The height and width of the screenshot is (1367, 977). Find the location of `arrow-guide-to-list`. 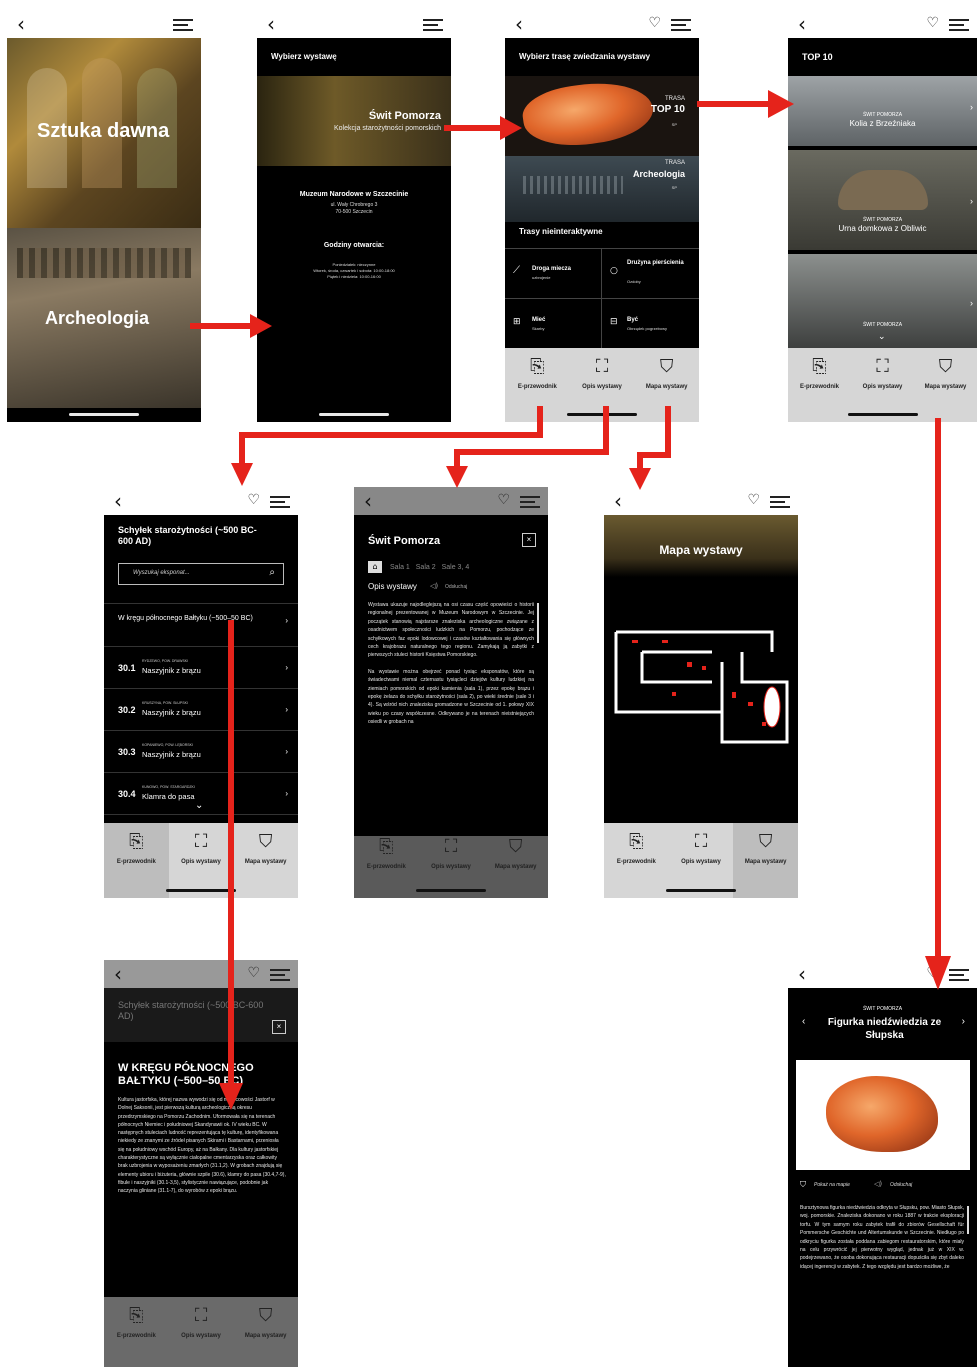

arrow-guide-to-list is located at coordinates (391, 435).